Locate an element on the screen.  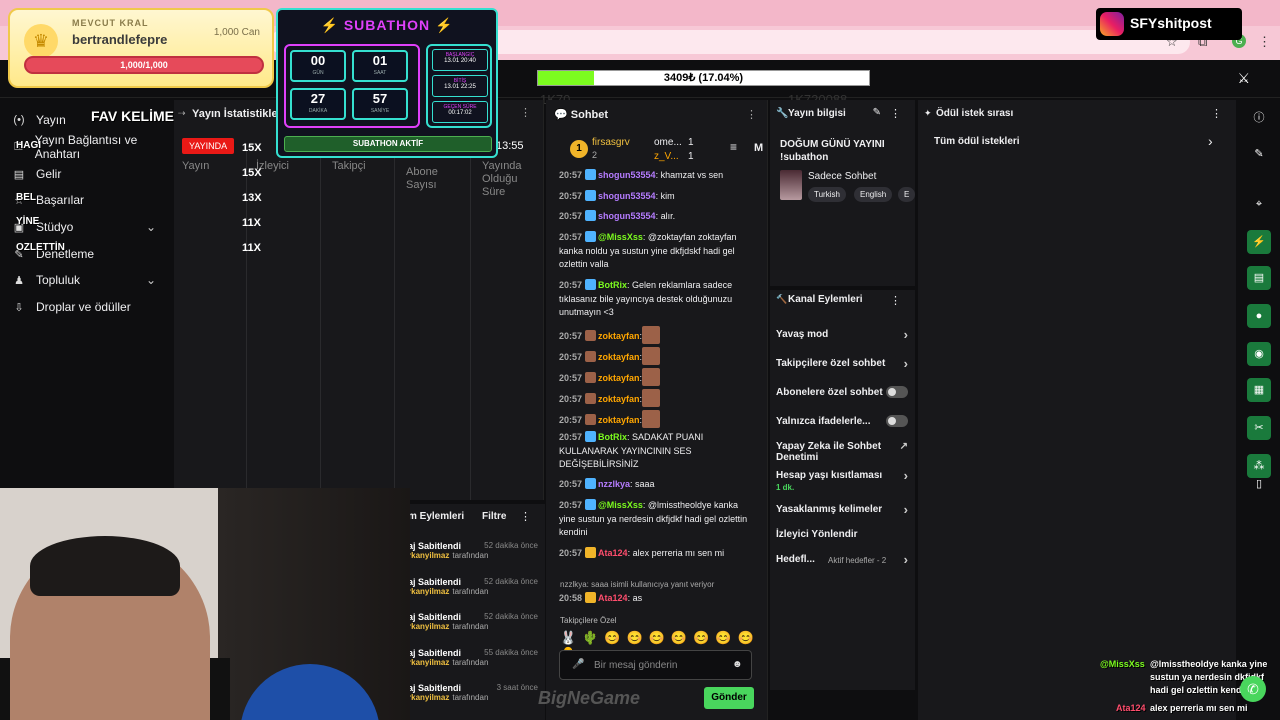
tag: E is located at coordinates (907, 194).